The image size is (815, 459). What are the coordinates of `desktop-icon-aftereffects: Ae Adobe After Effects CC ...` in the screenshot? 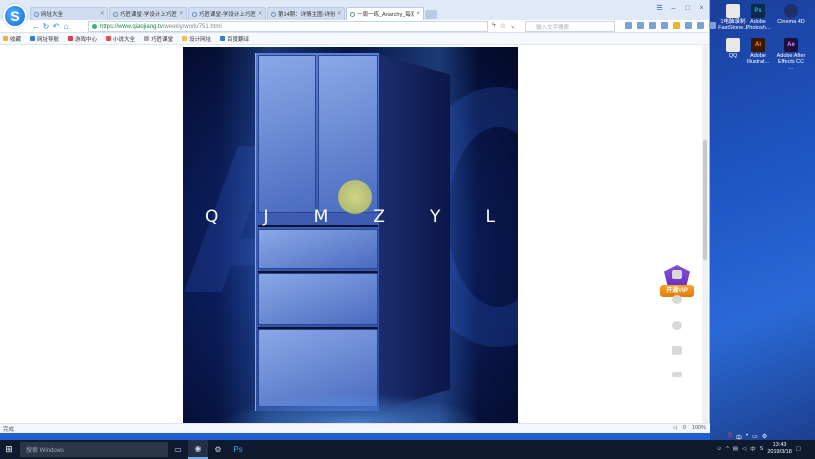 It's located at (791, 54).